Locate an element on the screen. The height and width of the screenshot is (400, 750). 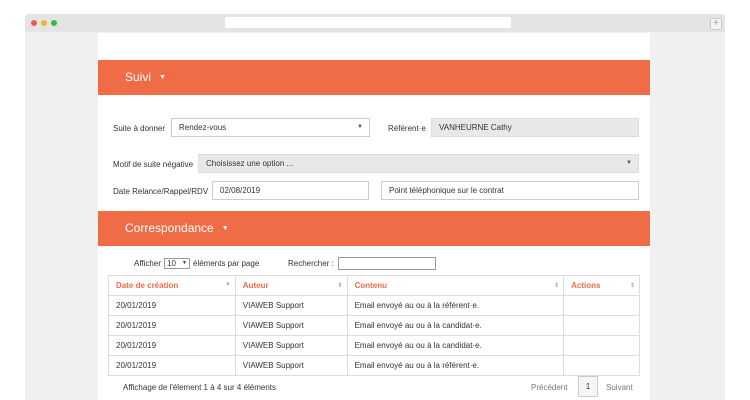
page-size-value: 10 is located at coordinates (171, 263).